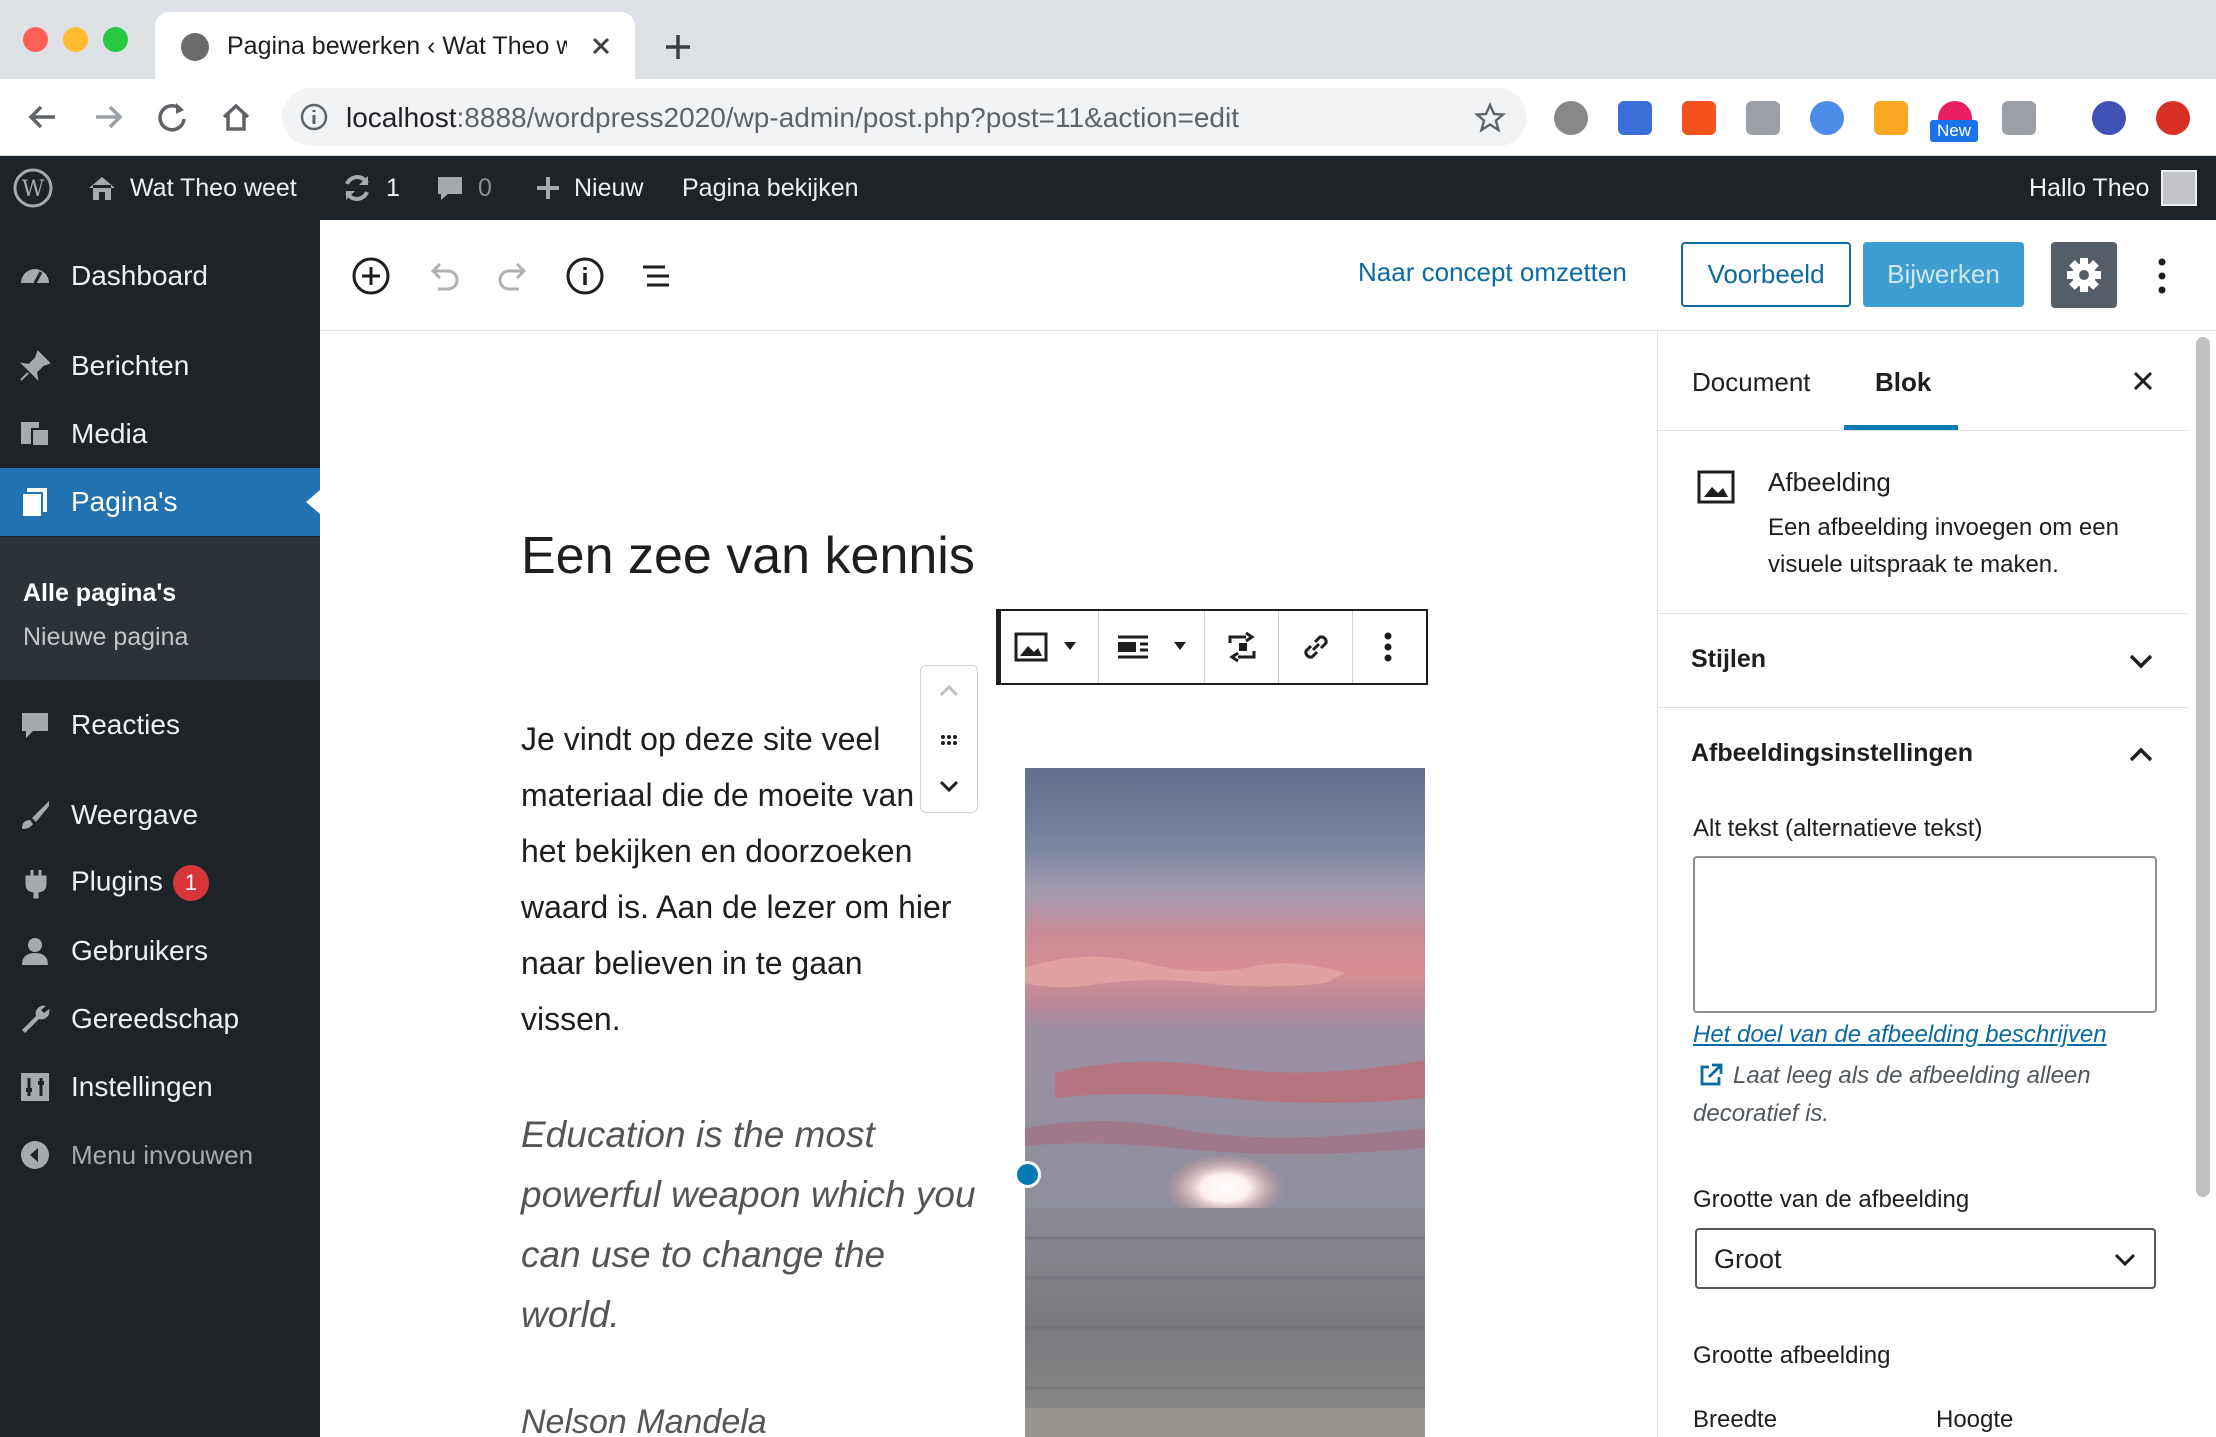 Image resolution: width=2216 pixels, height=1437 pixels. I want to click on outline-icon, so click(656, 276).